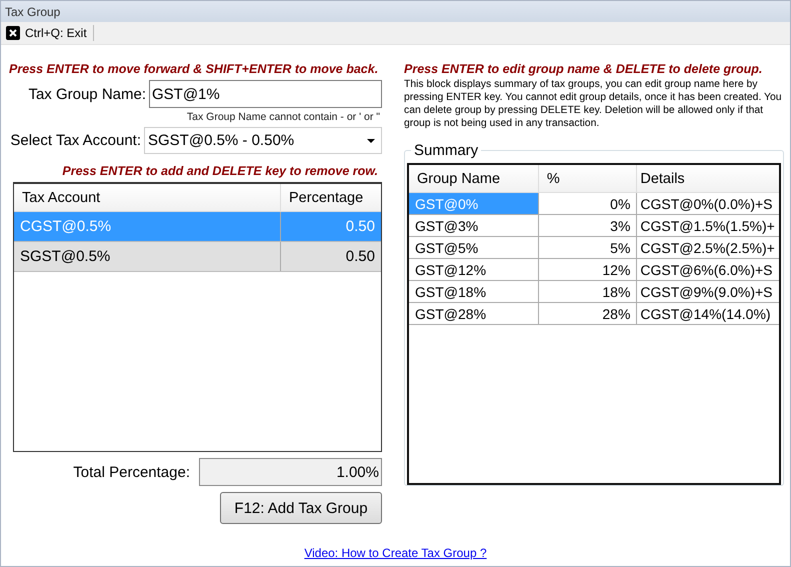 The width and height of the screenshot is (791, 567). What do you see at coordinates (330, 197) in the screenshot?
I see `column-header: Percentage` at bounding box center [330, 197].